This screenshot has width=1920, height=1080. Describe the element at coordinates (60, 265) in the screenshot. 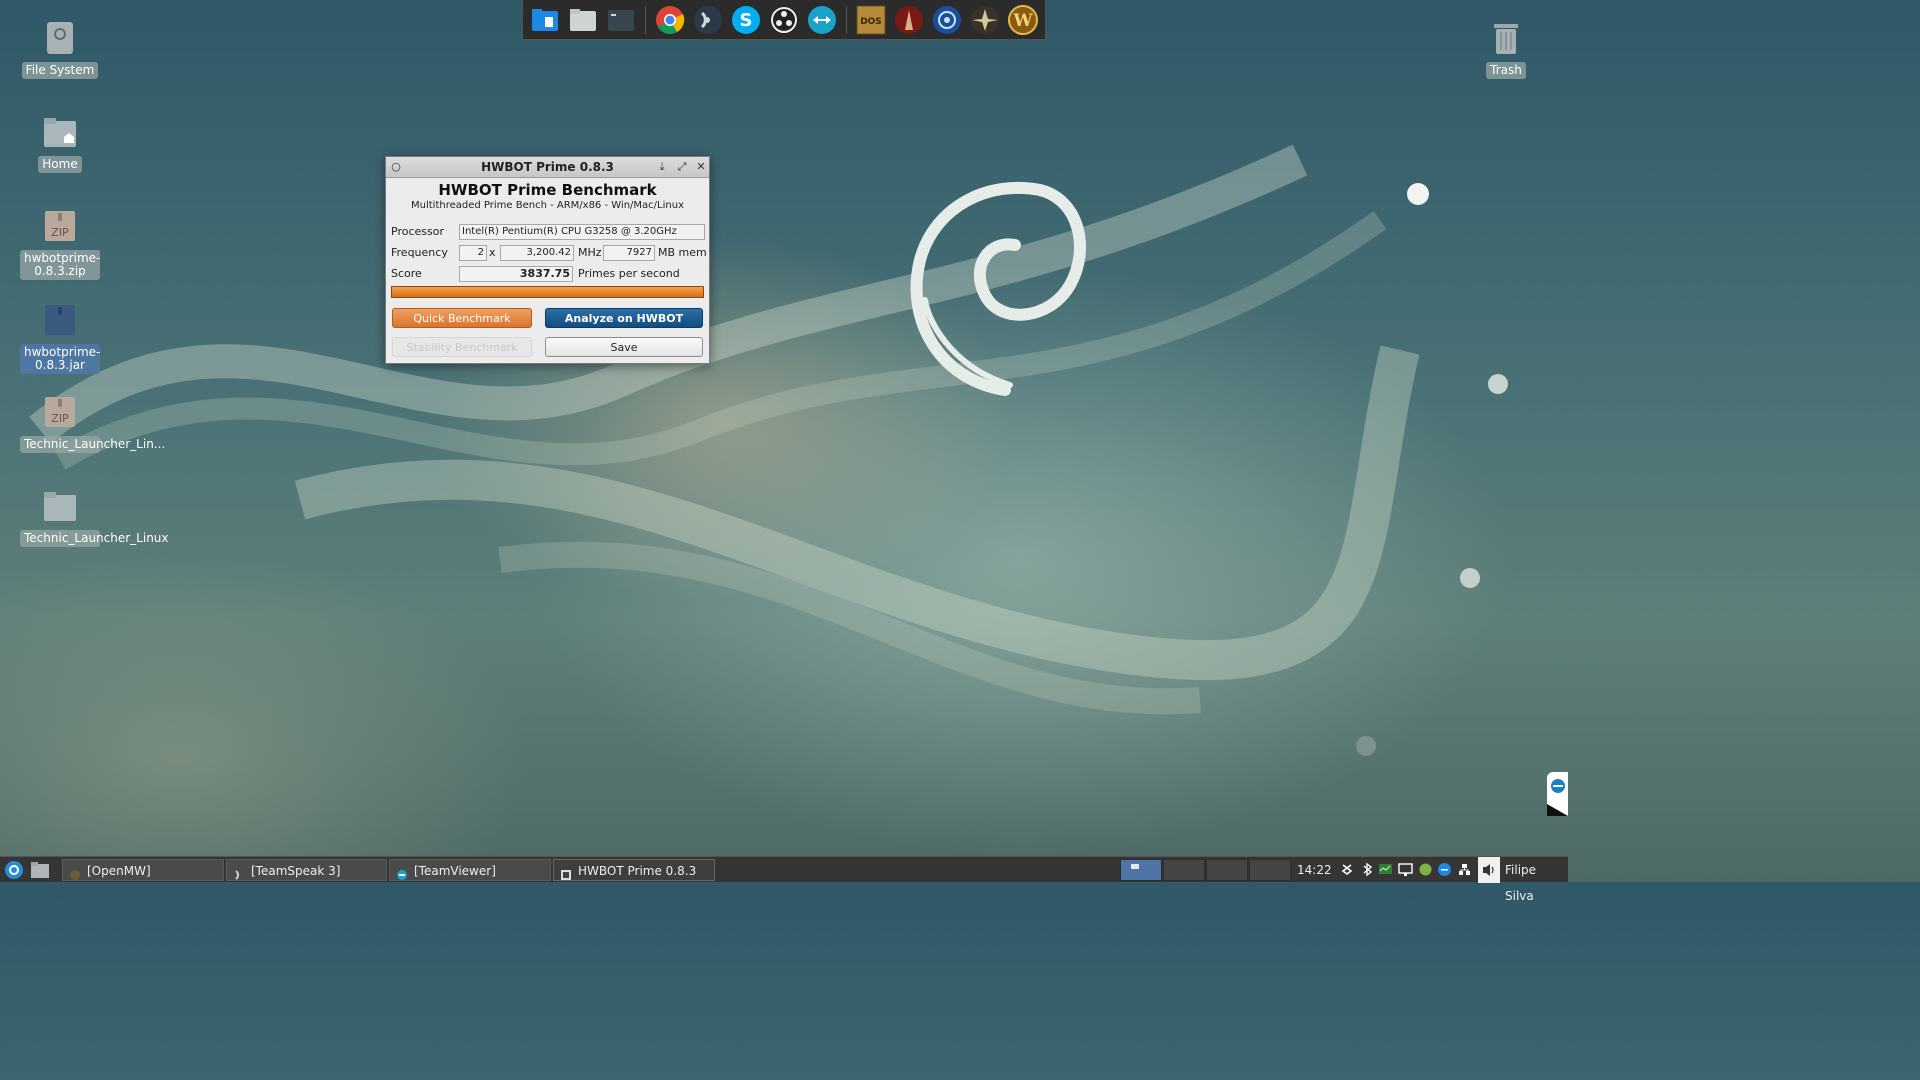

I see `desktop-icon-label: hwbotprime-0.8.3.zip` at that location.